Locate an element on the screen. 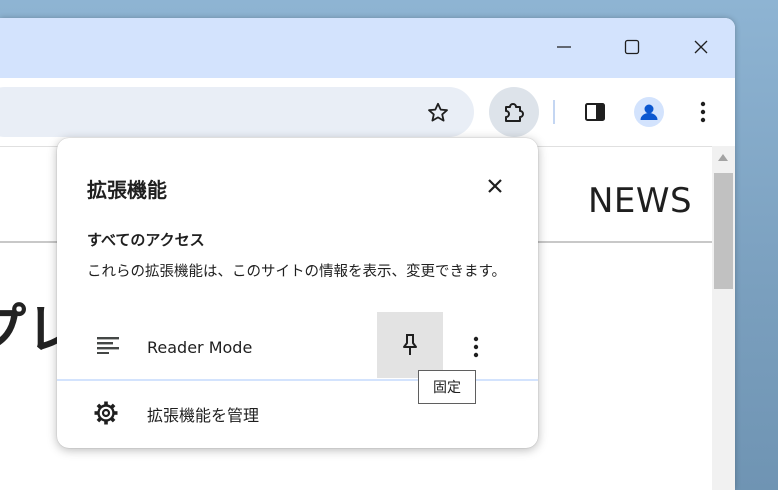 The height and width of the screenshot is (490, 778). title-bar is located at coordinates (367, 48).